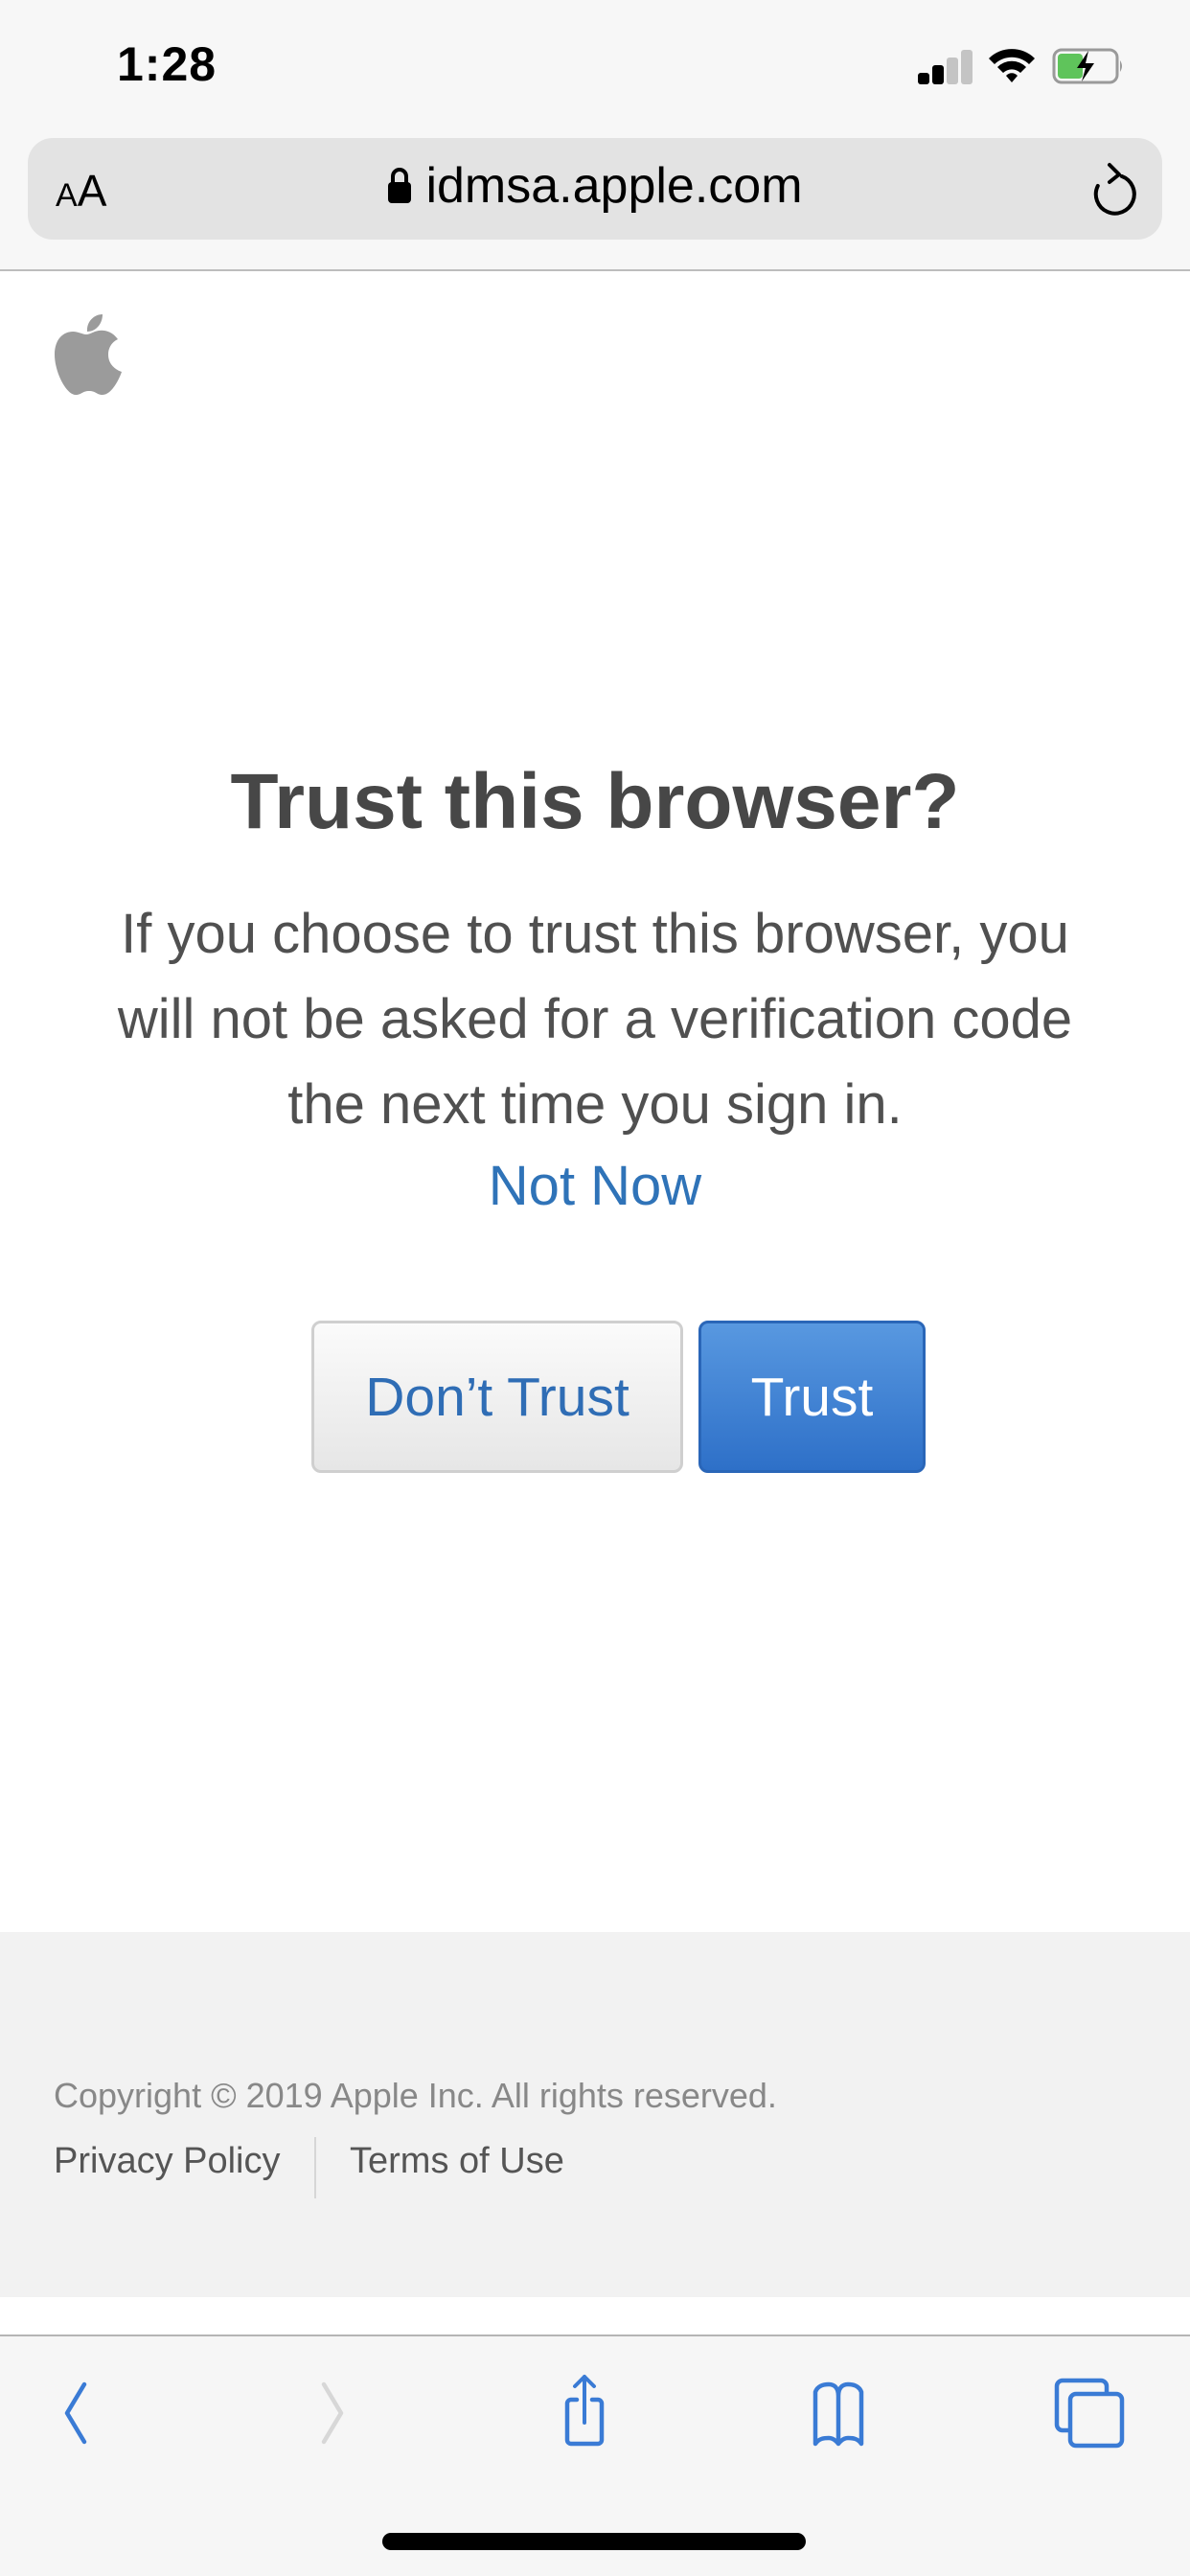 This screenshot has height=2576, width=1190. What do you see at coordinates (333, 2413) in the screenshot?
I see `forward-icon` at bounding box center [333, 2413].